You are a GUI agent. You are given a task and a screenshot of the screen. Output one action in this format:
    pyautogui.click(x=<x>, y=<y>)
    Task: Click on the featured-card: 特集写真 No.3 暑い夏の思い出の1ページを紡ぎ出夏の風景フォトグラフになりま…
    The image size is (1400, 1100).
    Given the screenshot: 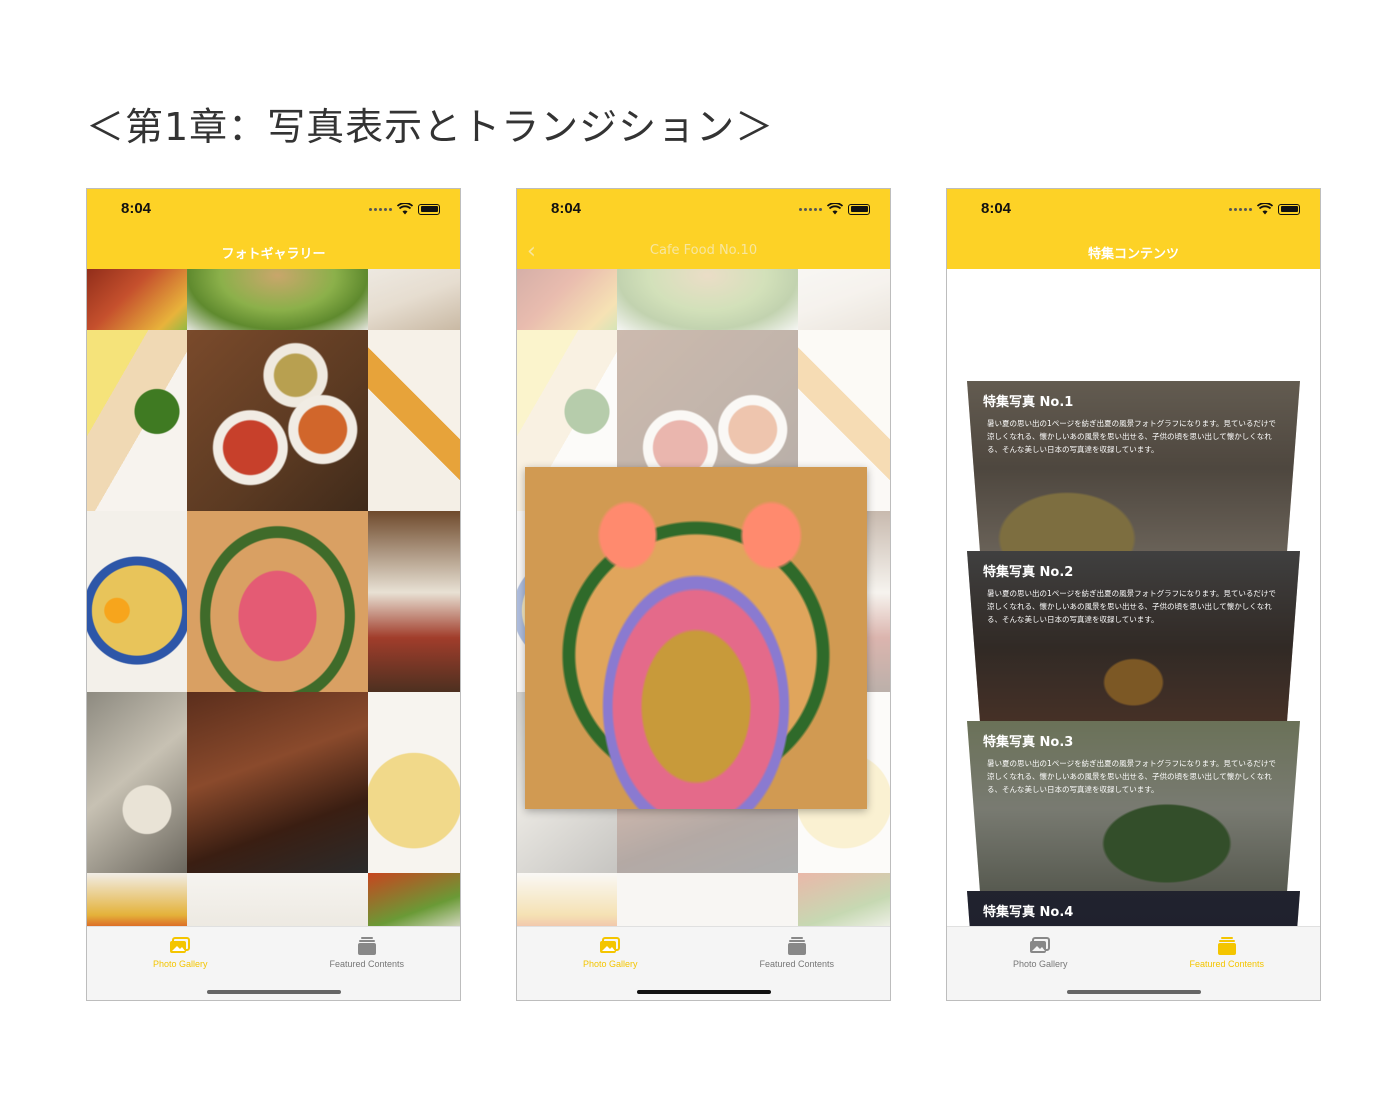 What is the action you would take?
    pyautogui.click(x=1133, y=808)
    